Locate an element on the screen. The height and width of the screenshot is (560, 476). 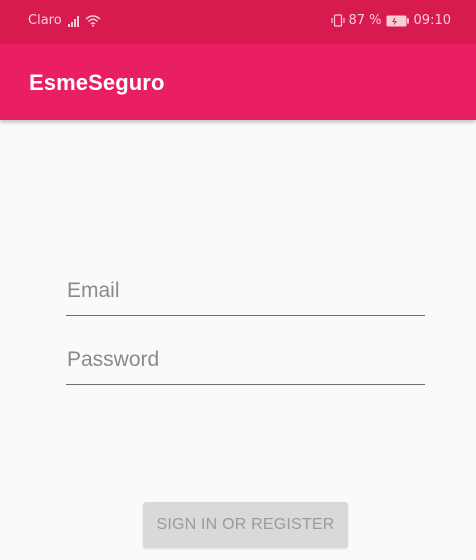
clock: 09:10 is located at coordinates (432, 20).